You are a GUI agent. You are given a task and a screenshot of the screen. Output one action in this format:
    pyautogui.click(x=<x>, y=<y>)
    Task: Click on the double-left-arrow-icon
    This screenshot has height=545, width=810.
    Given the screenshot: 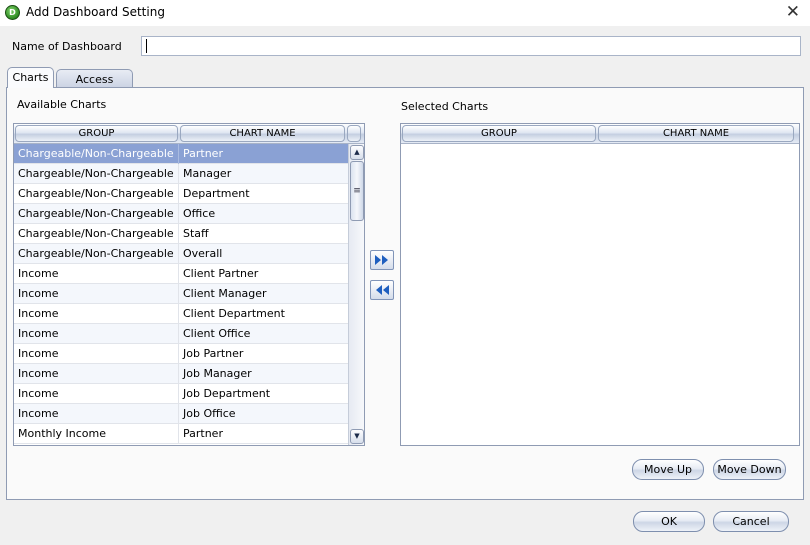 What is the action you would take?
    pyautogui.click(x=382, y=290)
    